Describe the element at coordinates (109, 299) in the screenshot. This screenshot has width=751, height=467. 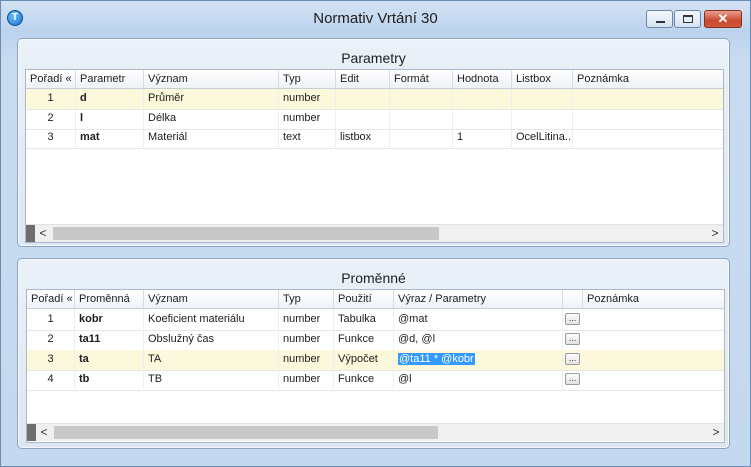
I see `col-promenna: Proměnná` at that location.